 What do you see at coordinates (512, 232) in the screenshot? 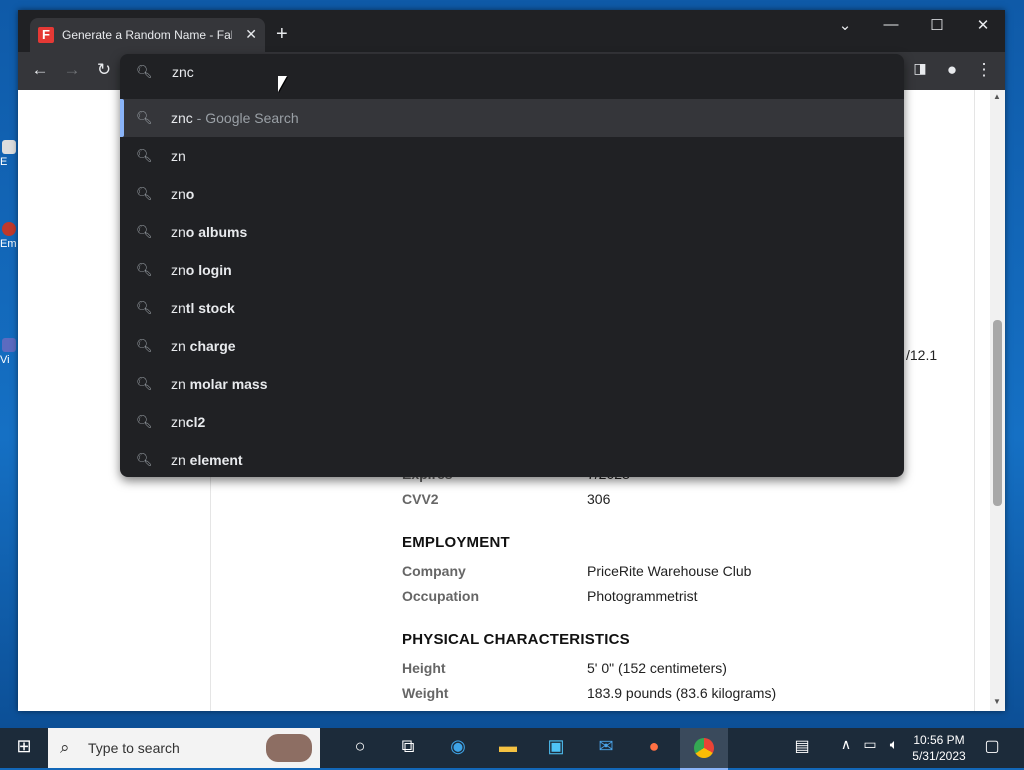
I see `suggestion-item: 🔍︎ zno albums` at bounding box center [512, 232].